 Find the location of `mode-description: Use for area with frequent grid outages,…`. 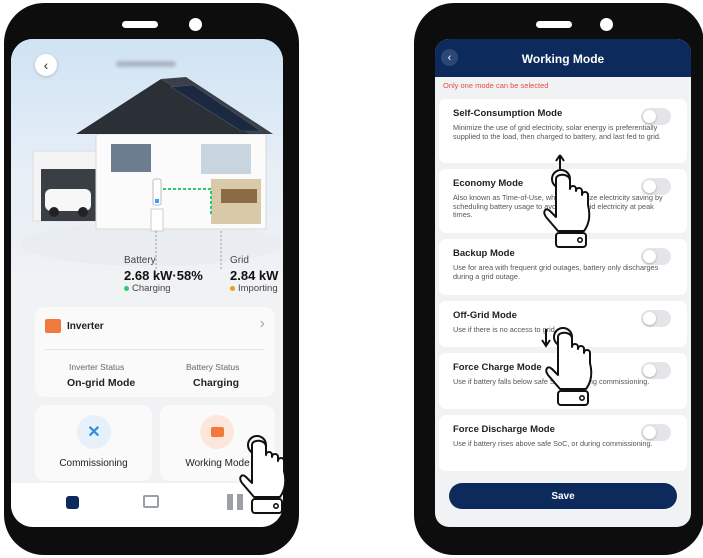

mode-description: Use for area with frequent grid outages,… is located at coordinates (556, 272).